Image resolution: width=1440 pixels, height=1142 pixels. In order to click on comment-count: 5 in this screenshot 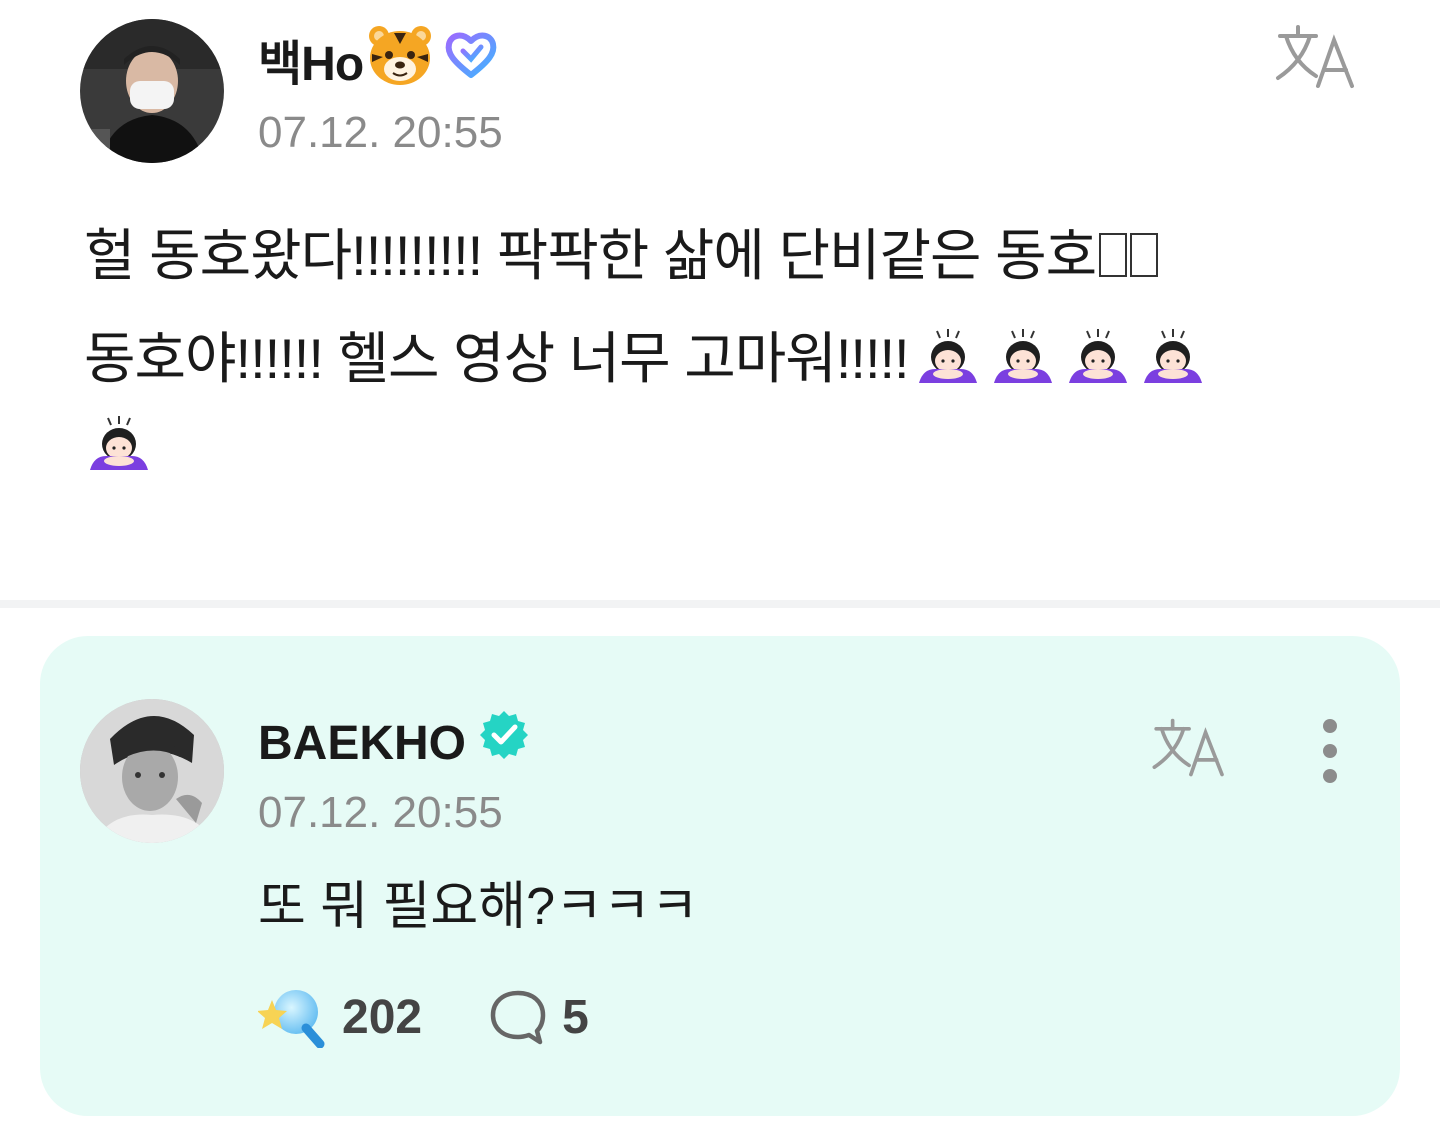, I will do `click(575, 1017)`.